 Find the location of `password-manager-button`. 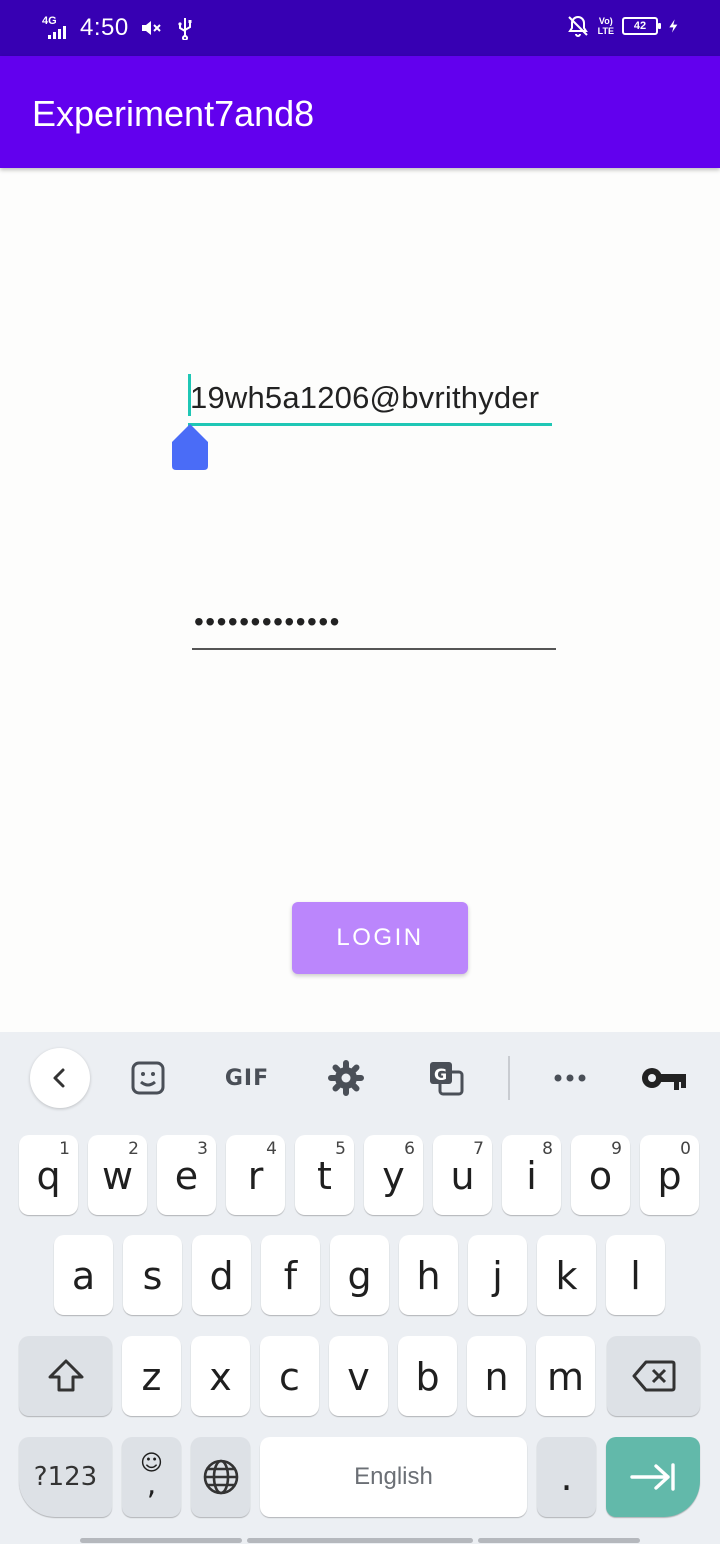

password-manager-button is located at coordinates (664, 1078).